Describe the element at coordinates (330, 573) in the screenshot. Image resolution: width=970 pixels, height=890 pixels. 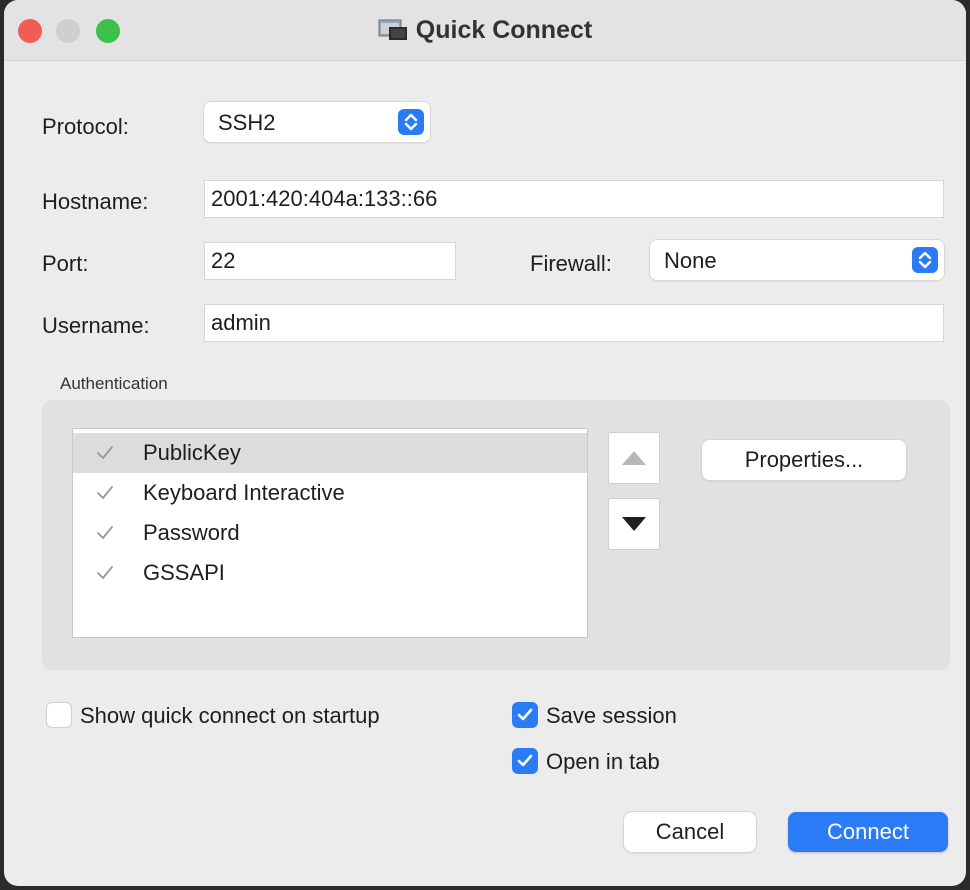
I see `auth-method-gssapi: GSSAPI` at that location.